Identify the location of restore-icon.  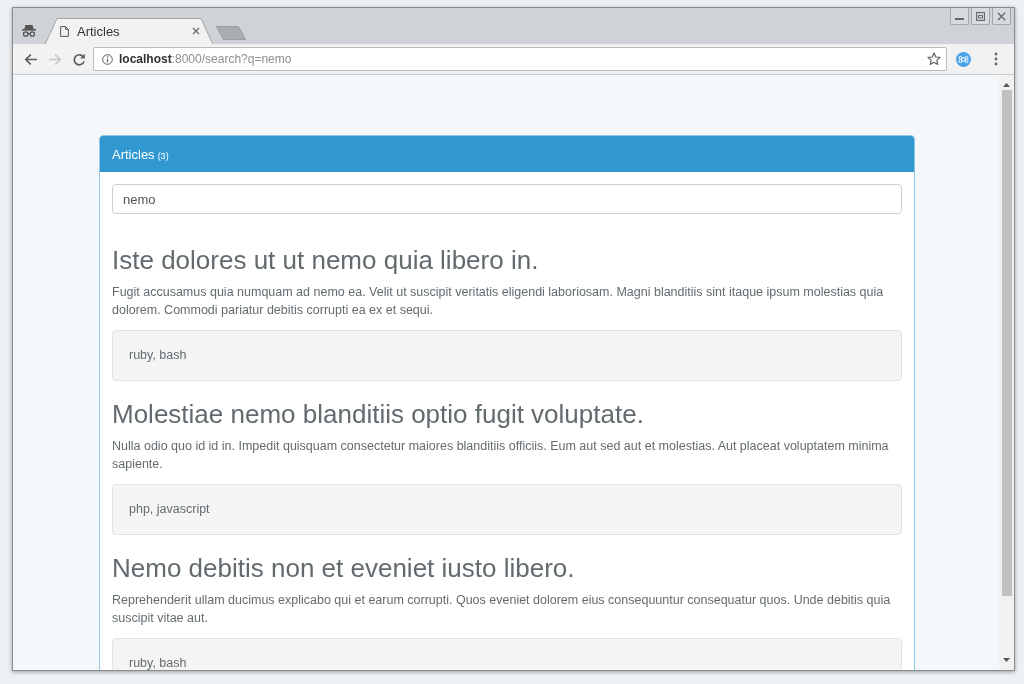
(980, 16).